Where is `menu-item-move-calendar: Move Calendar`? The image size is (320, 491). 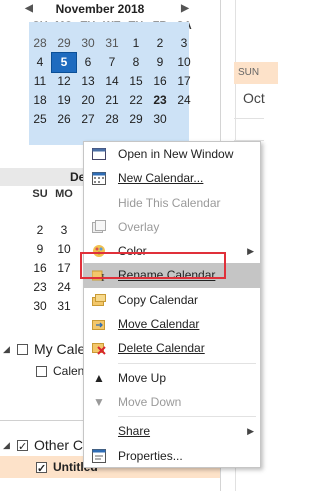 menu-item-move-calendar: Move Calendar is located at coordinates (172, 324).